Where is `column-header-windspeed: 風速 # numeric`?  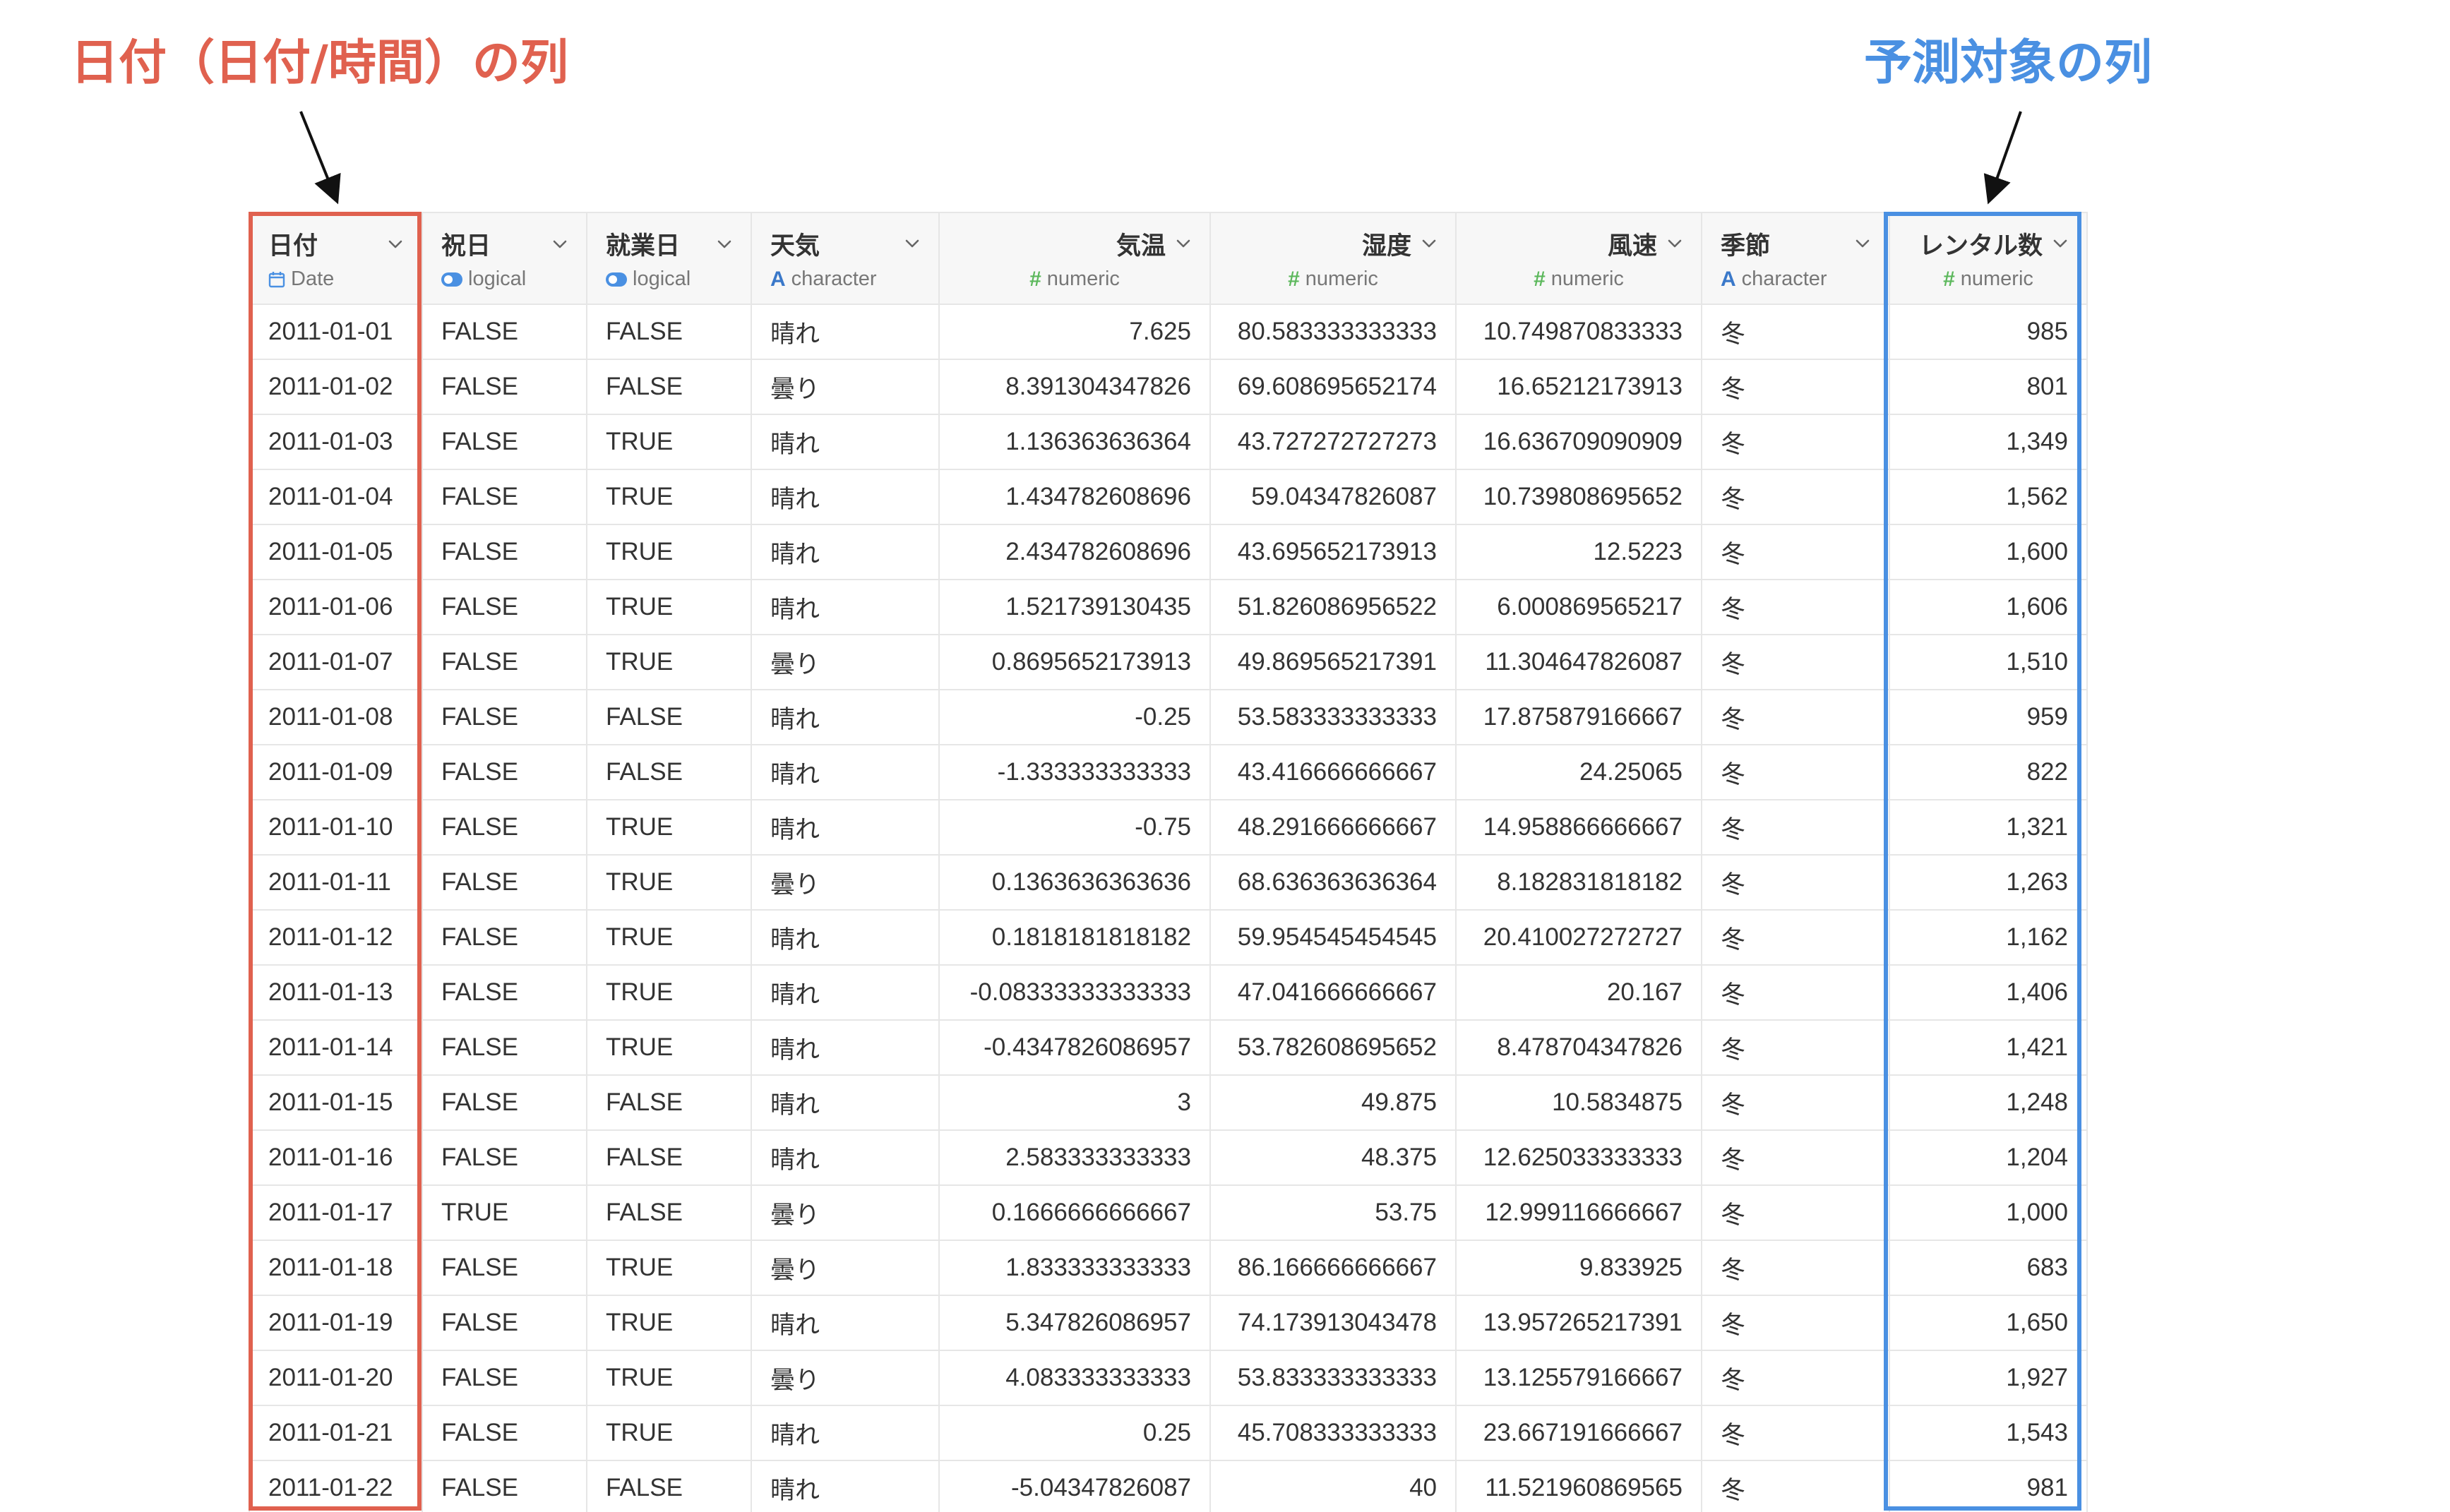 column-header-windspeed: 風速 # numeric is located at coordinates (1578, 259).